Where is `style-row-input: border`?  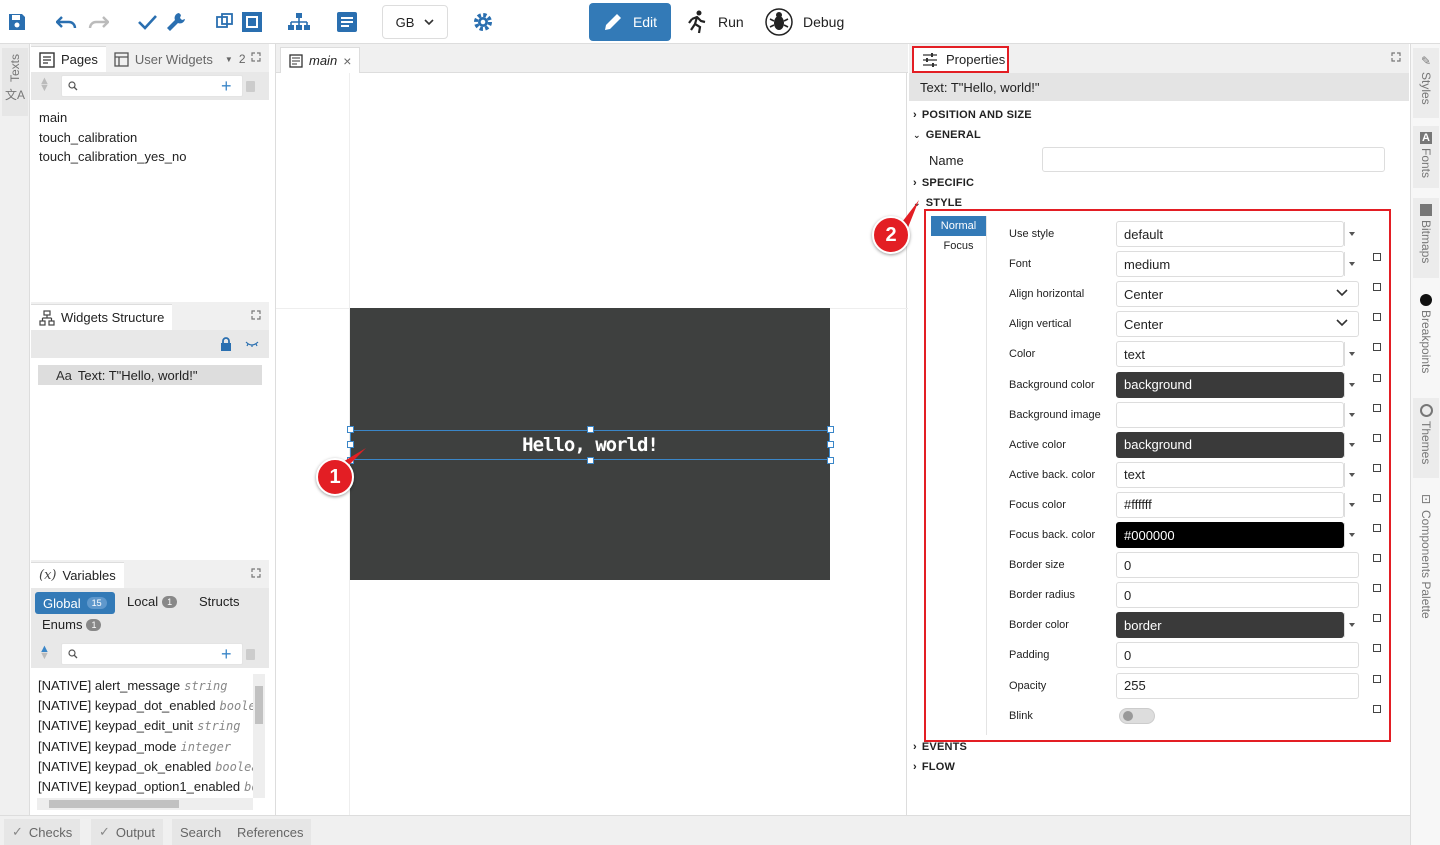
style-row-input: border is located at coordinates (1237, 625).